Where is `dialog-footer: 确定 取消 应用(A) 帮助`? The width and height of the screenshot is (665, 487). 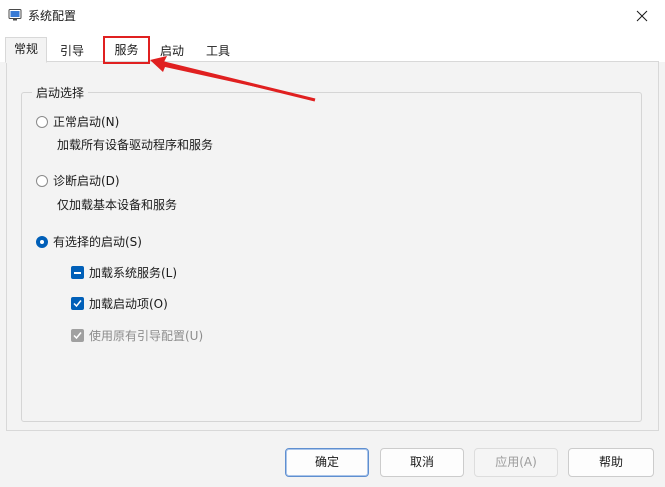 dialog-footer: 确定 取消 应用(A) 帮助 is located at coordinates (332, 459).